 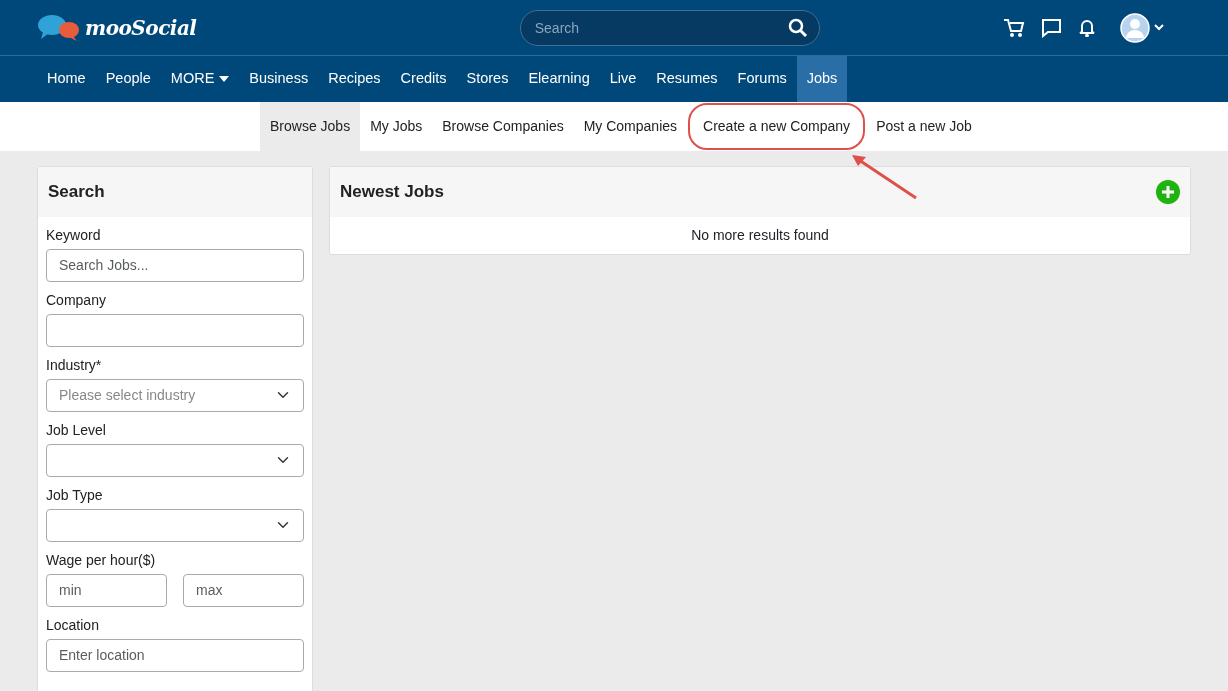 I want to click on subnav-link: My Jobs, so click(x=396, y=126).